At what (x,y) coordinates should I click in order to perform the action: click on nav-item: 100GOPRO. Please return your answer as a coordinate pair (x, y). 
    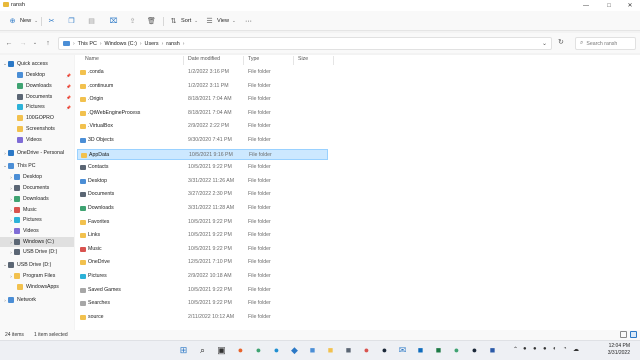
    Looking at the image, I should click on (37, 118).